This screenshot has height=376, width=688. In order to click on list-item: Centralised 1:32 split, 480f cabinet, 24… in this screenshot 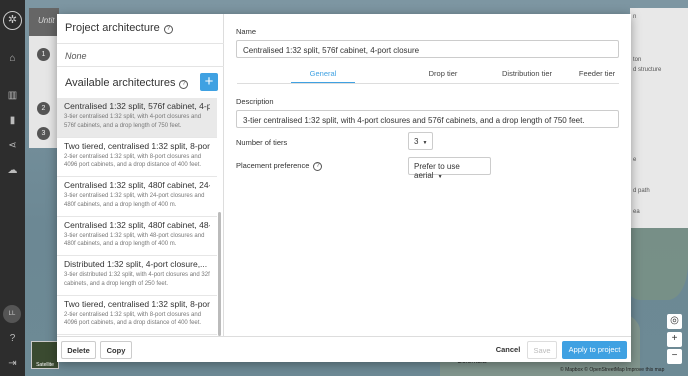, I will do `click(137, 197)`.